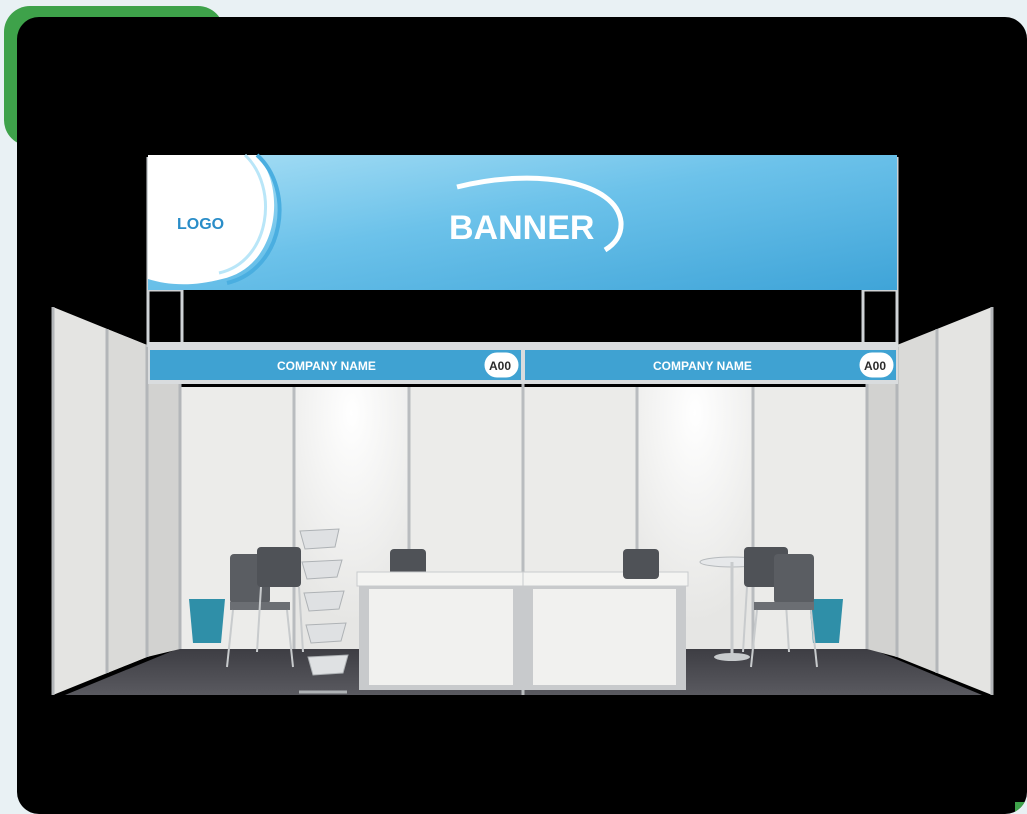 The image size is (1027, 814). I want to click on banner-title: BANNER, so click(521, 228).